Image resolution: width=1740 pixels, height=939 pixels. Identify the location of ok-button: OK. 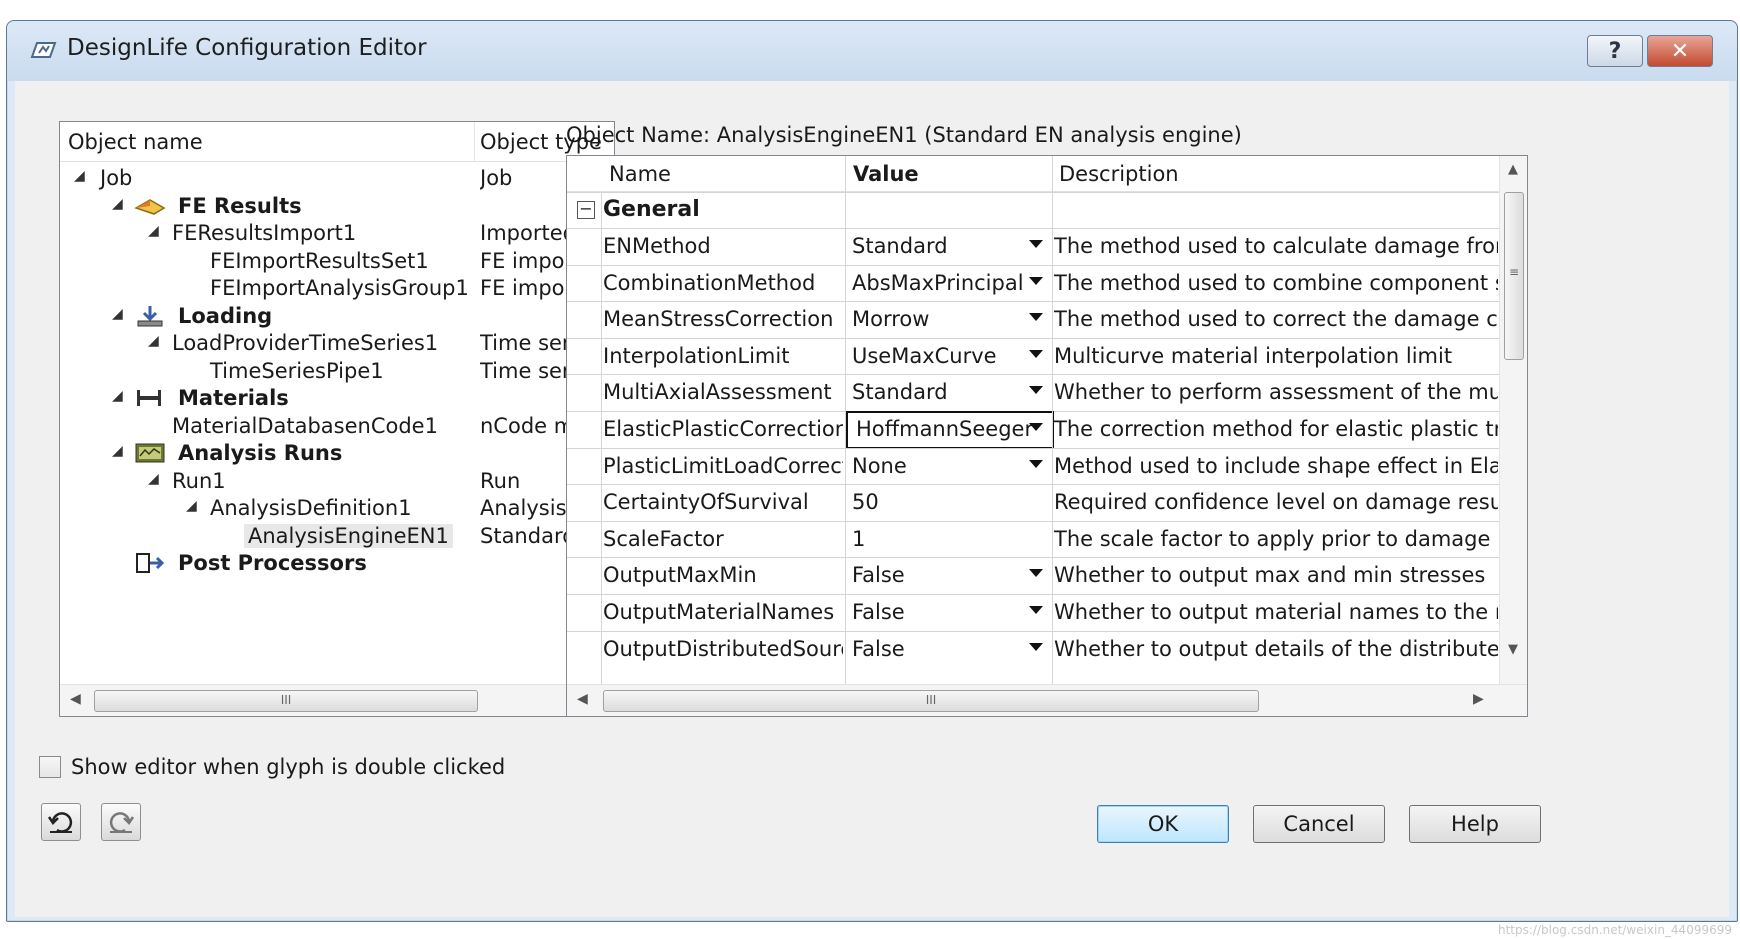
(1163, 824).